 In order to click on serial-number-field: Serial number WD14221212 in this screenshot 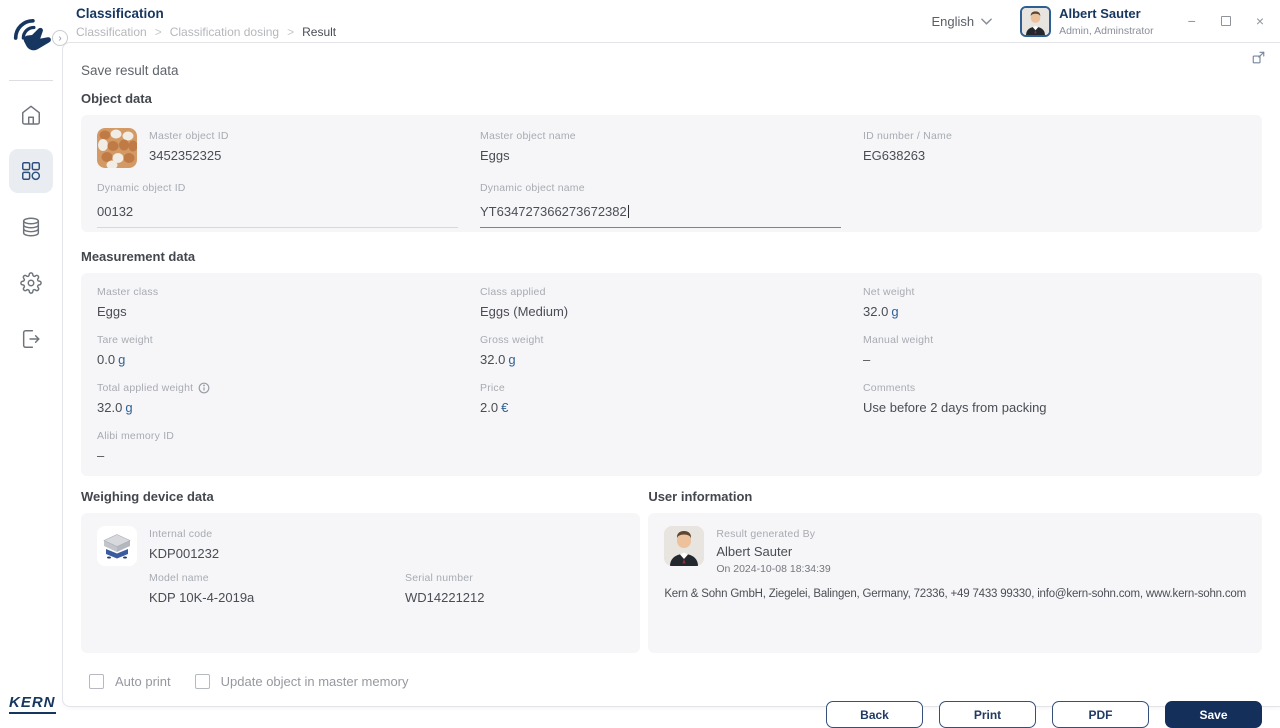, I will do `click(445, 588)`.